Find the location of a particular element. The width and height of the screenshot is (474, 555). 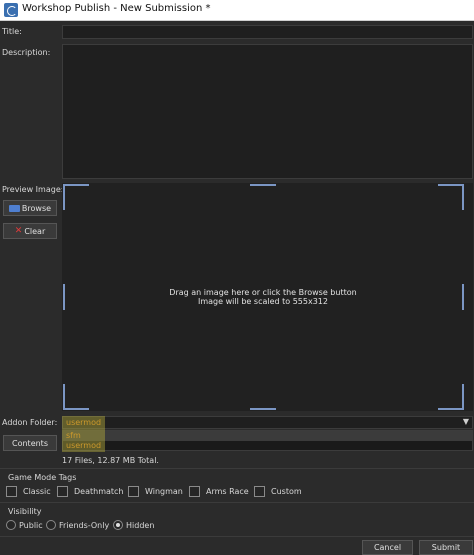

chevron-down-icon: ▼ is located at coordinates (466, 421).